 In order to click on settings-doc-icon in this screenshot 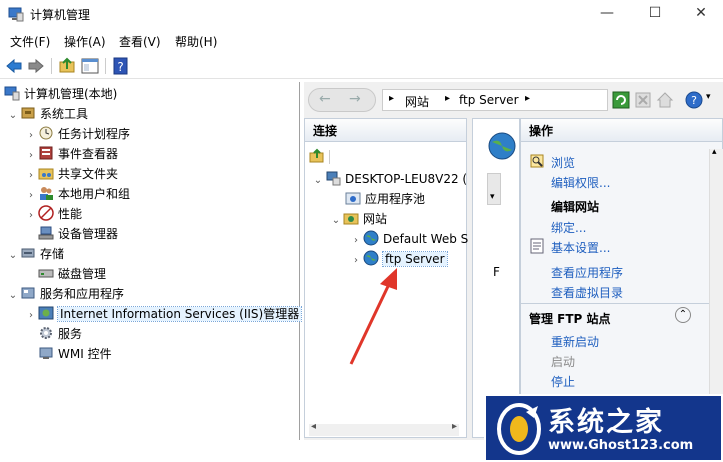, I will do `click(537, 246)`.